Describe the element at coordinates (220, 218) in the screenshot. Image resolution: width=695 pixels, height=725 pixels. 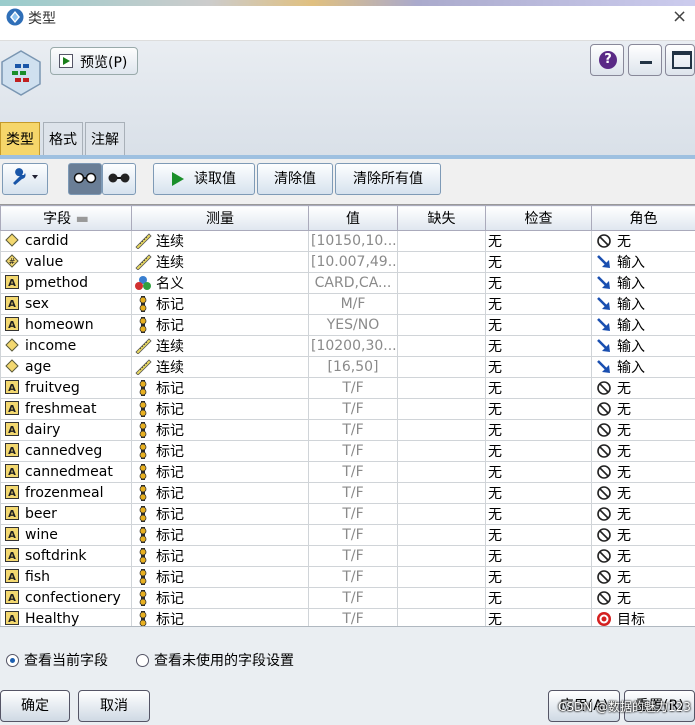
I see `column-header-measure: 测量` at that location.